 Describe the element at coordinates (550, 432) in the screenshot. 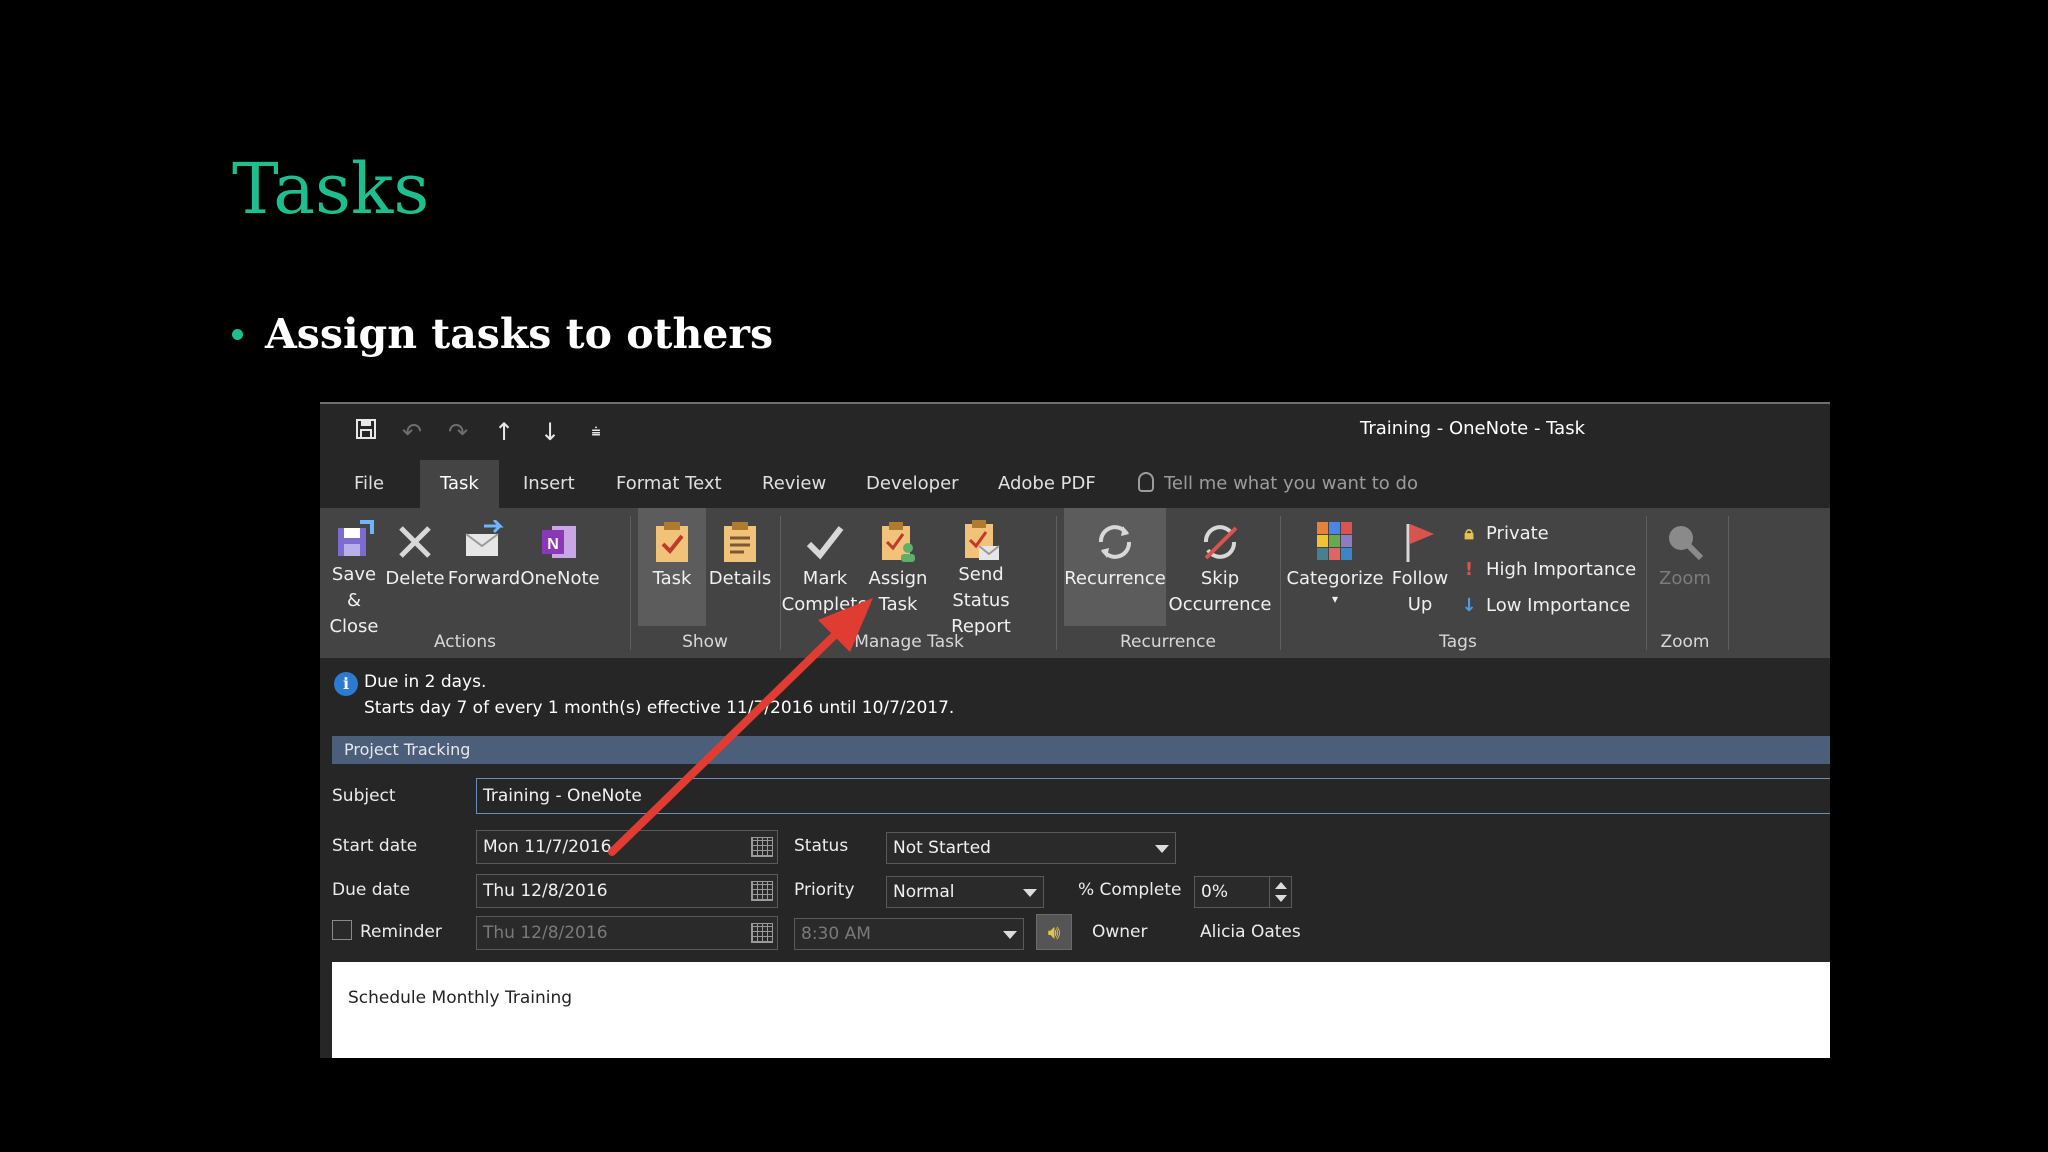

I see `next-item-icon: ↓` at that location.